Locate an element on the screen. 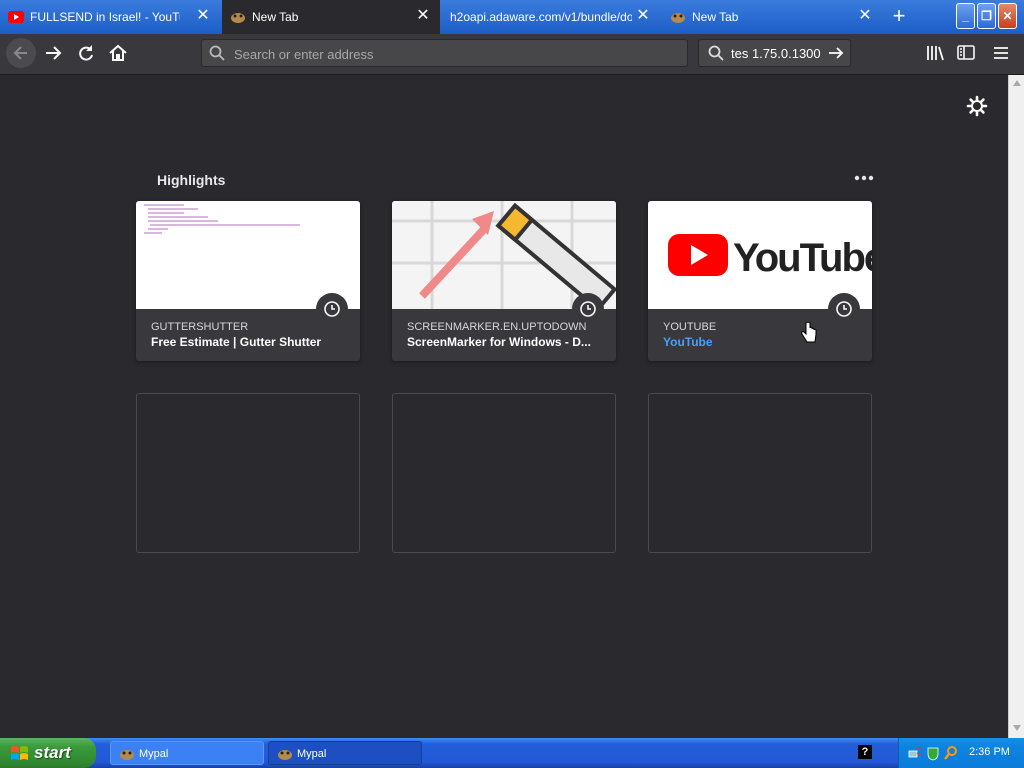 The height and width of the screenshot is (768, 1024). youtube-logo-text: YouTube is located at coordinates (802, 258).